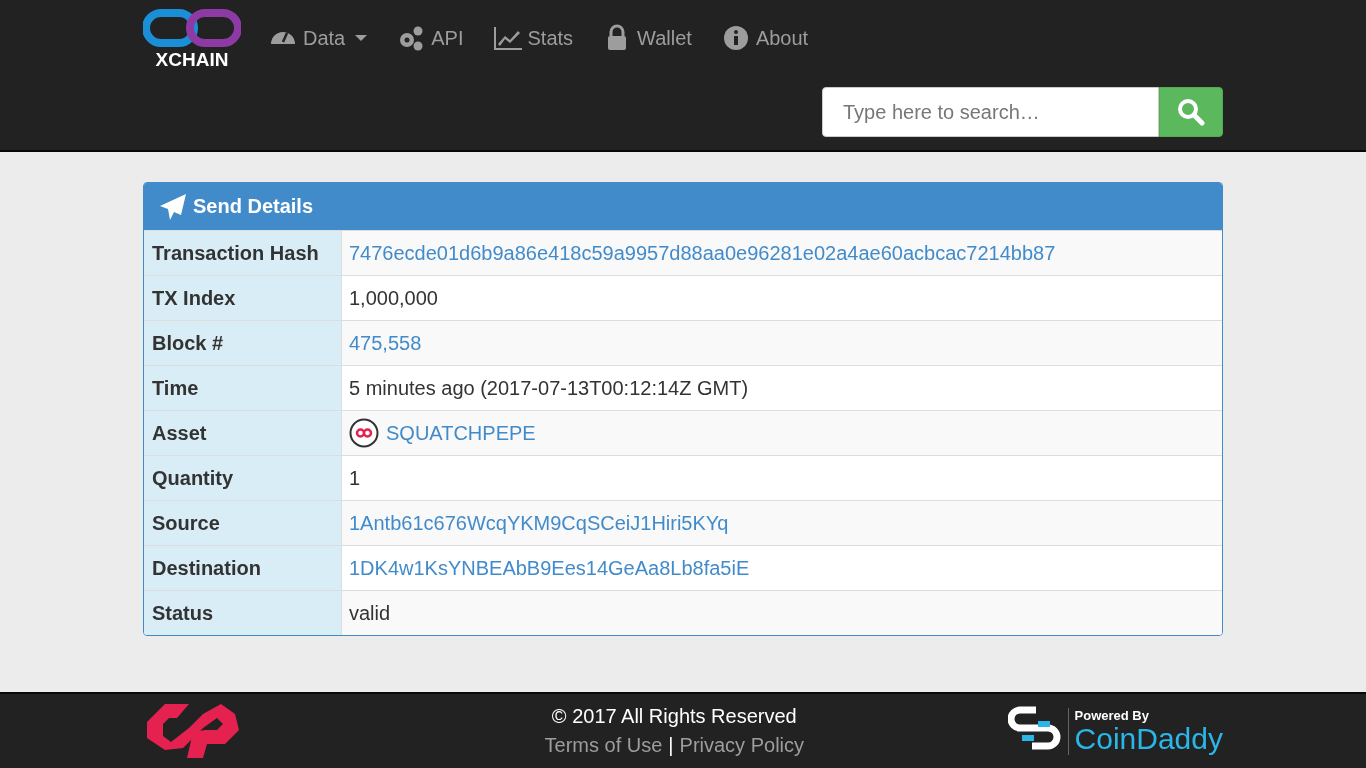 Image resolution: width=1366 pixels, height=768 pixels. Describe the element at coordinates (192, 38) in the screenshot. I see `xchain-logo: XCHAIN` at that location.